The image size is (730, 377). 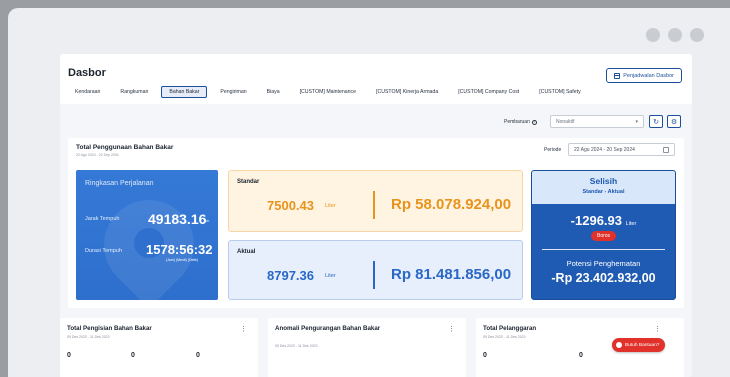 What do you see at coordinates (604, 149) in the screenshot?
I see `period-input-value: 22 Agu 2024 - 20 Sep 2024` at bounding box center [604, 149].